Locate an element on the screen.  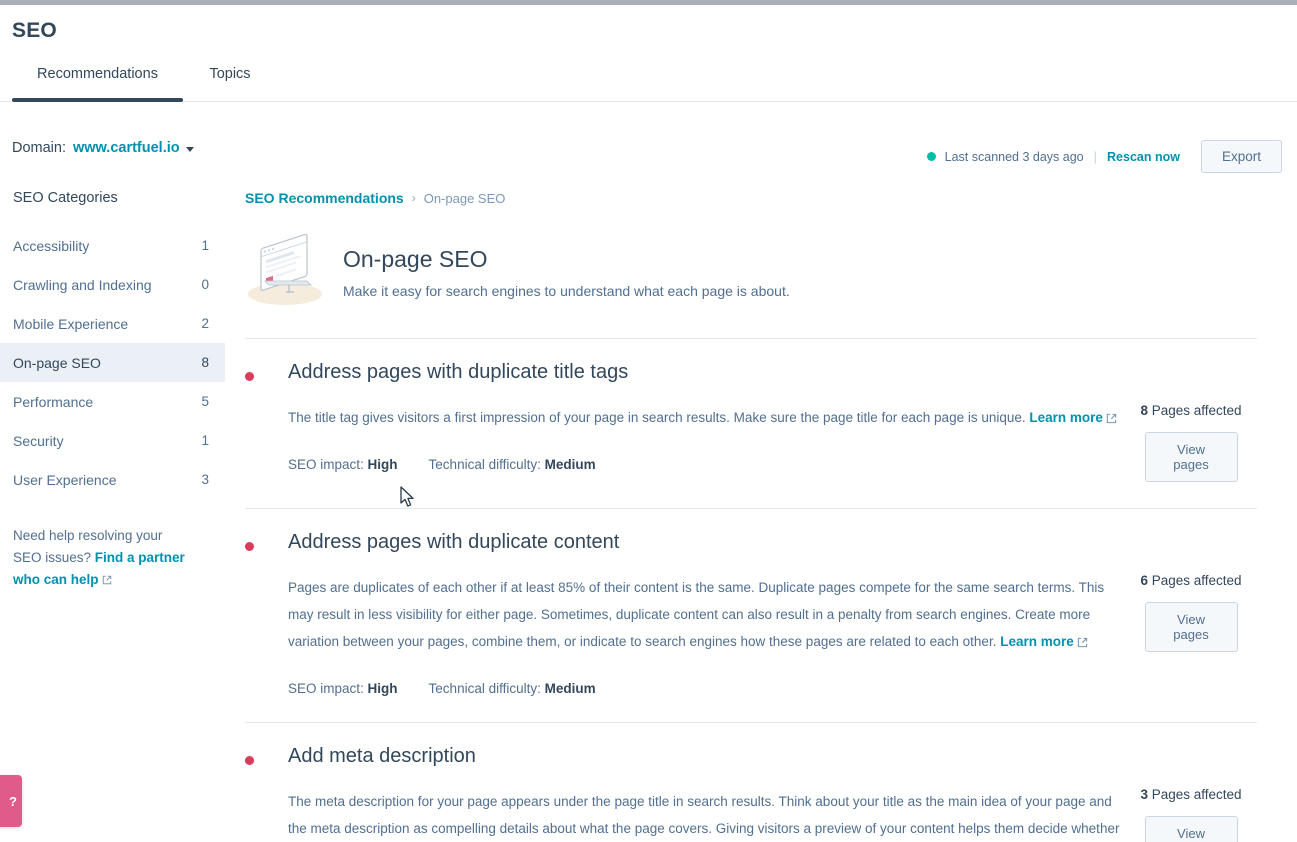
pages-affected-count: 8 is located at coordinates (1144, 410).